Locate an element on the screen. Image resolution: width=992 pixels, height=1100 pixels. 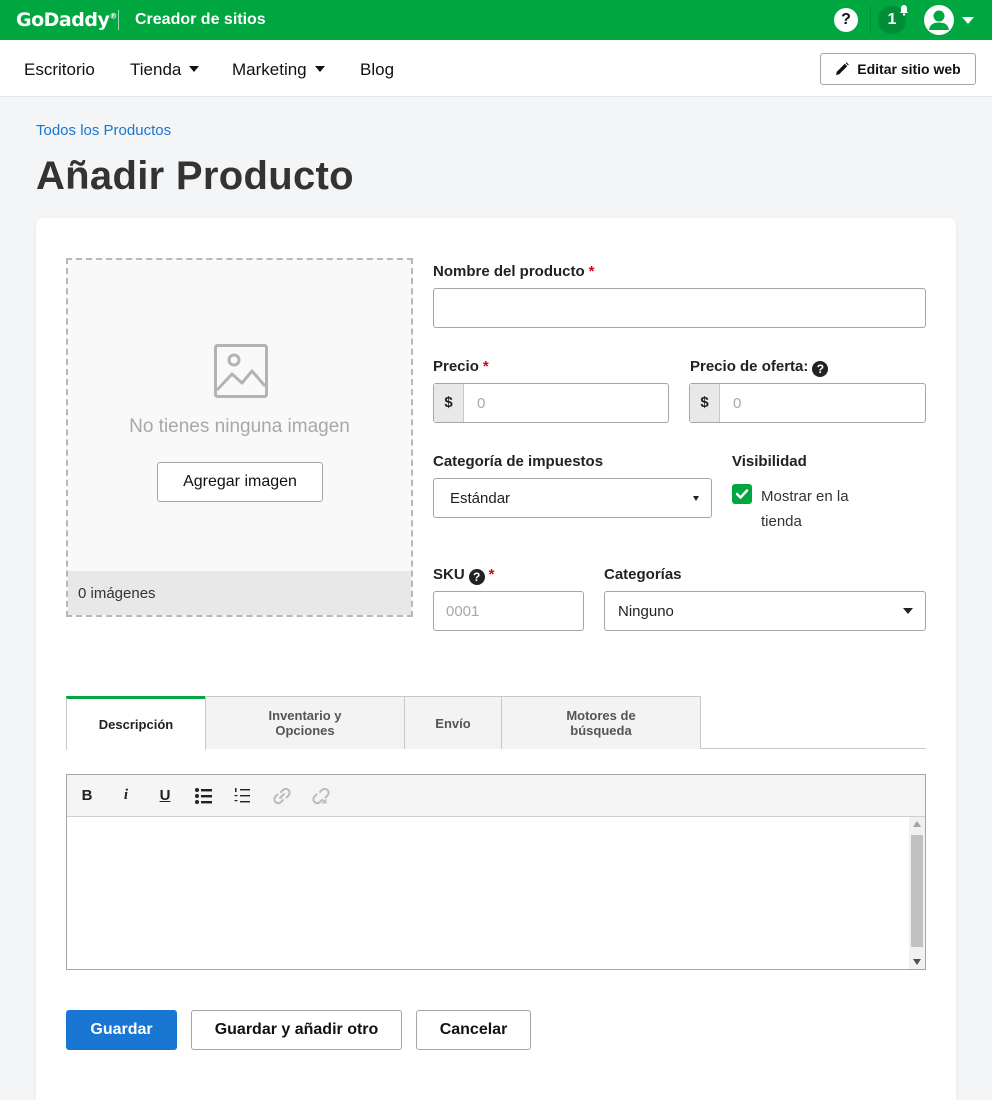
cancel-button: Cancelar is located at coordinates (473, 1030).